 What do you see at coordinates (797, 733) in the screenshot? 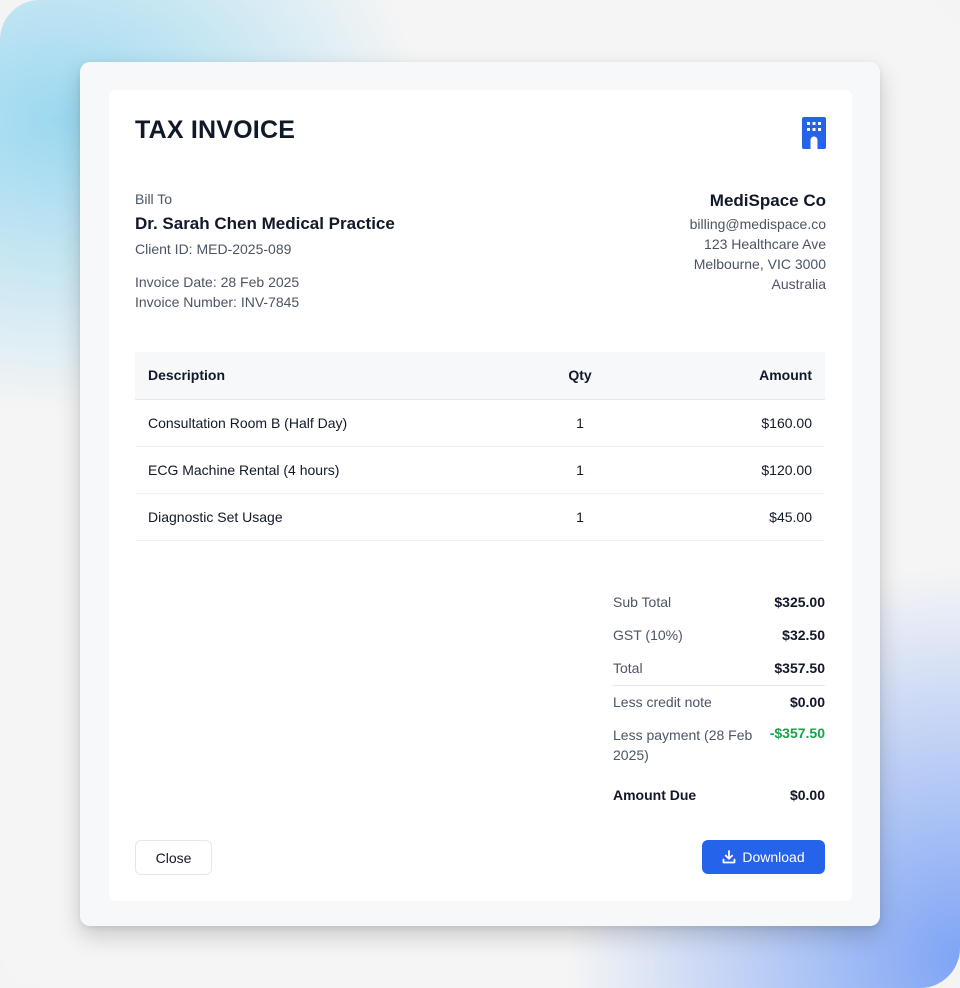
I see `payment-value: -$357.50` at bounding box center [797, 733].